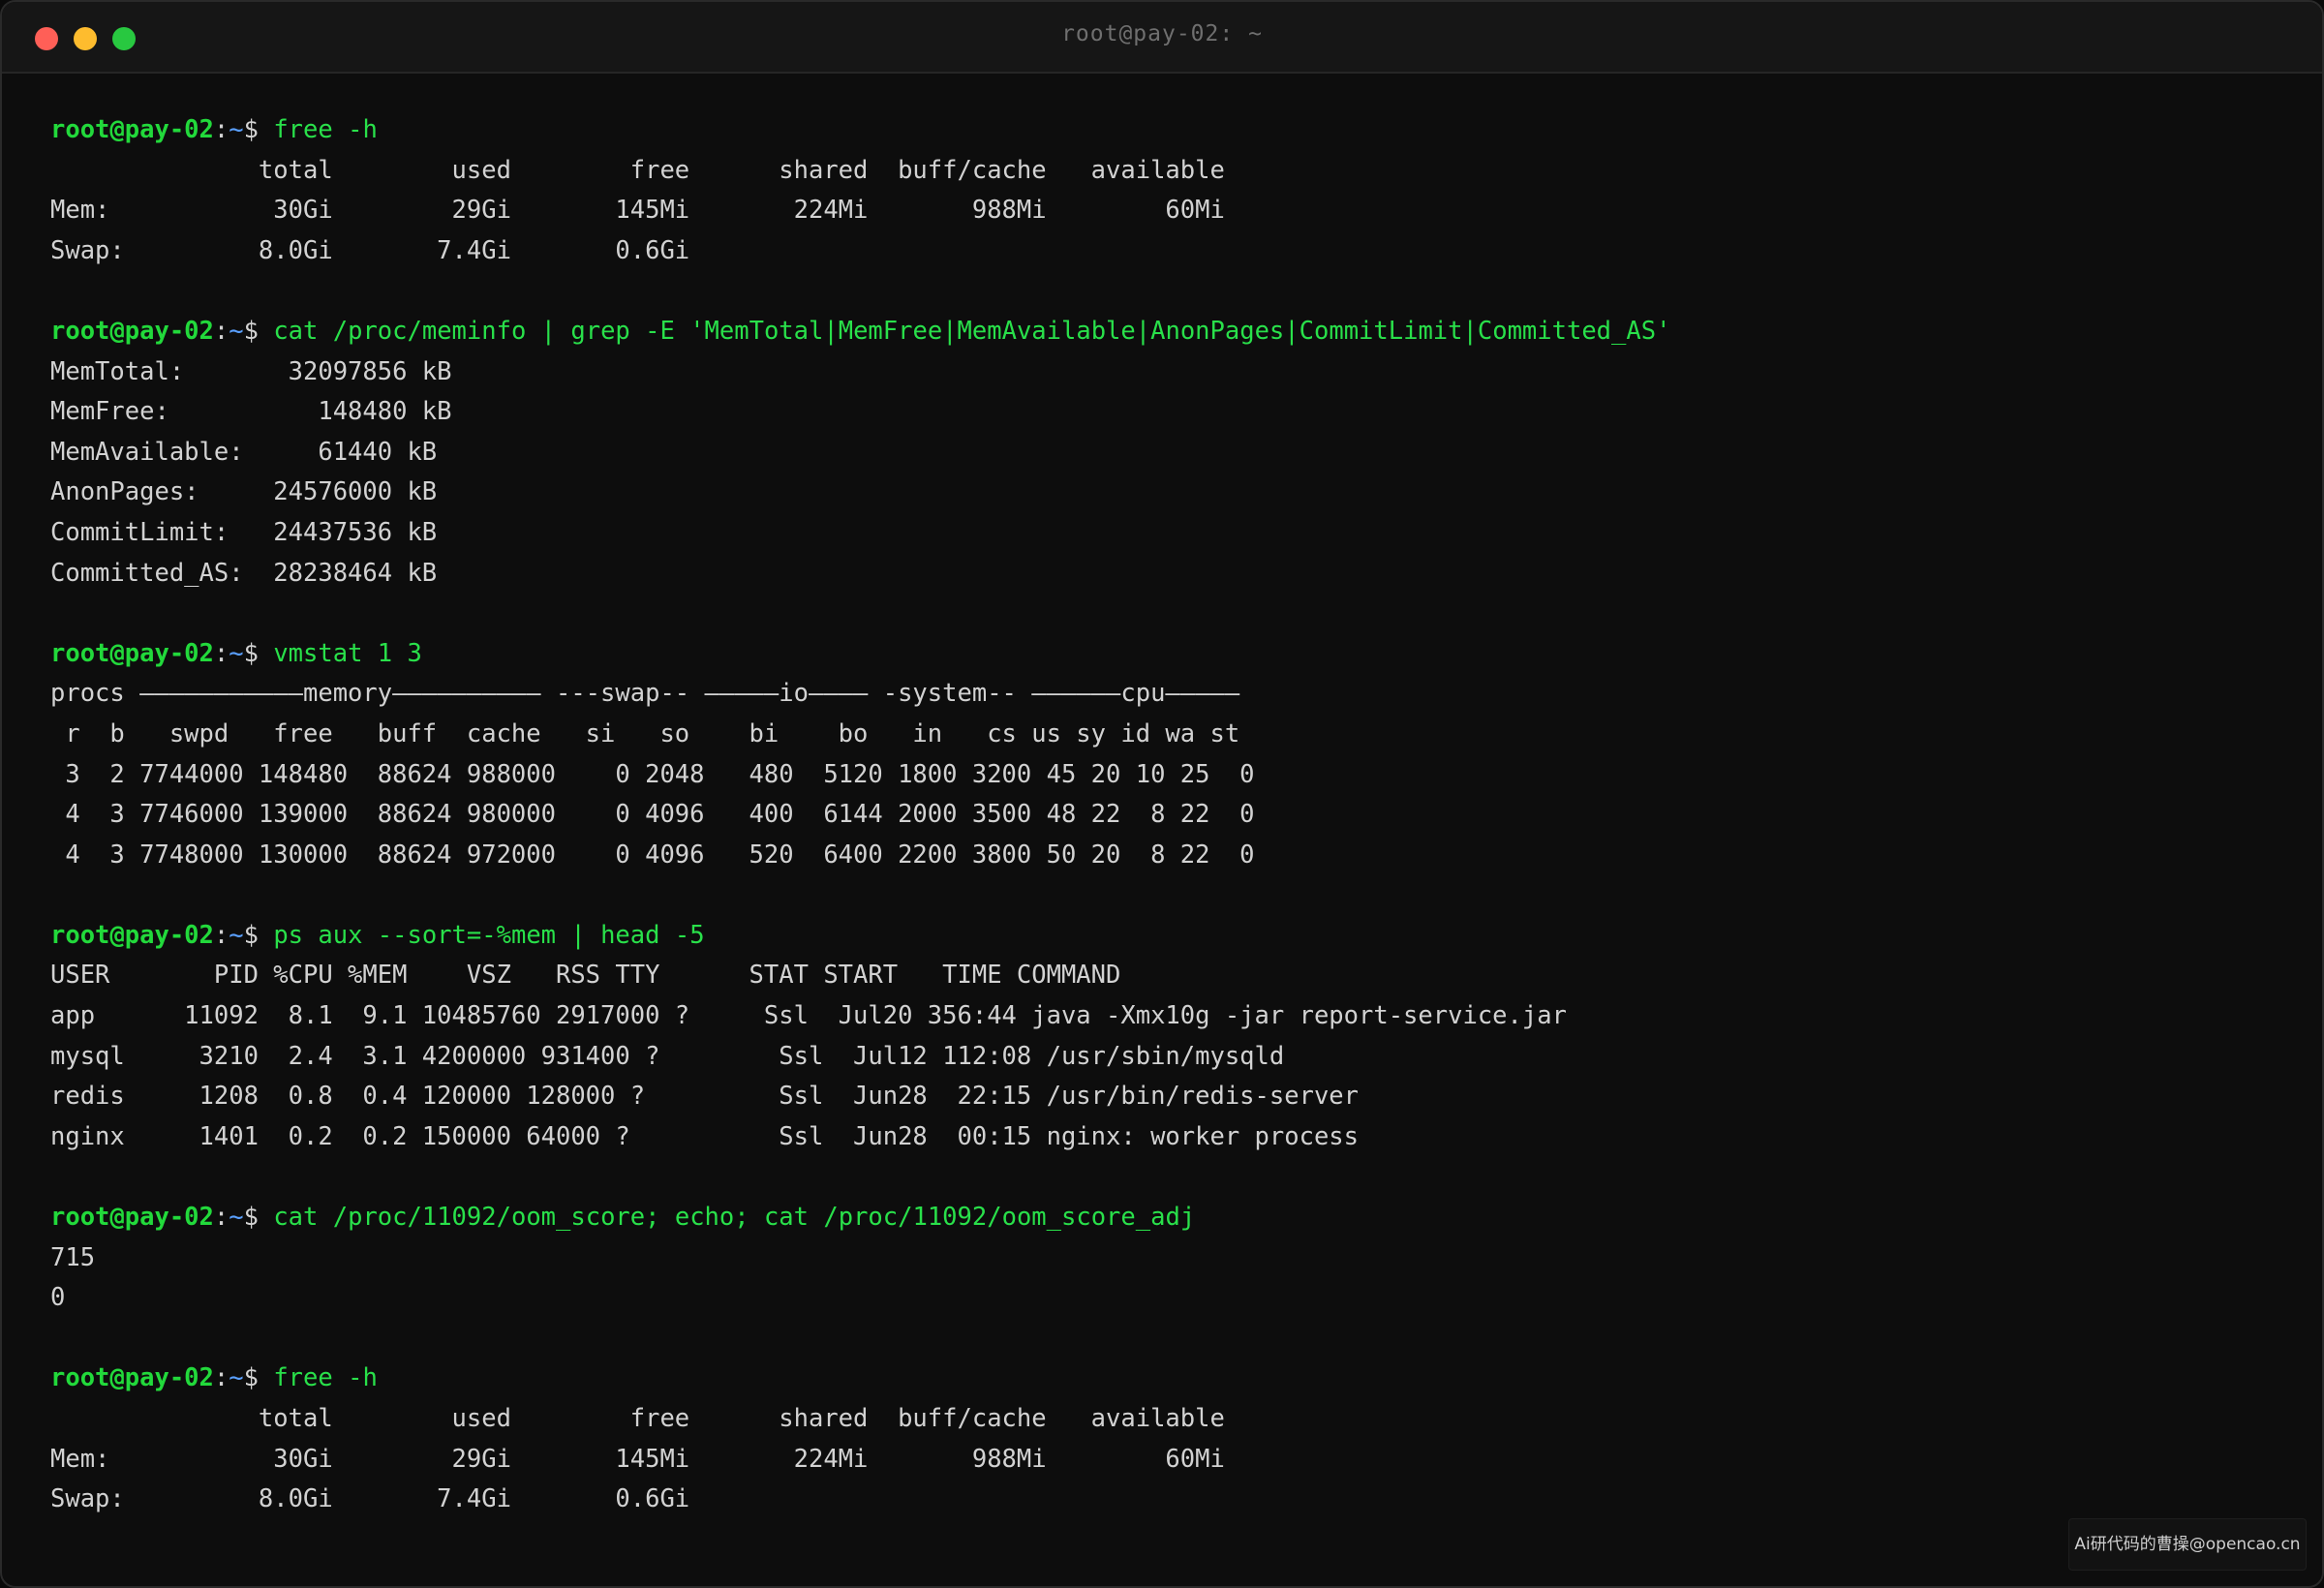 Image resolution: width=2324 pixels, height=1588 pixels. I want to click on output-line: MemTotal: 32097856 kB, so click(251, 371).